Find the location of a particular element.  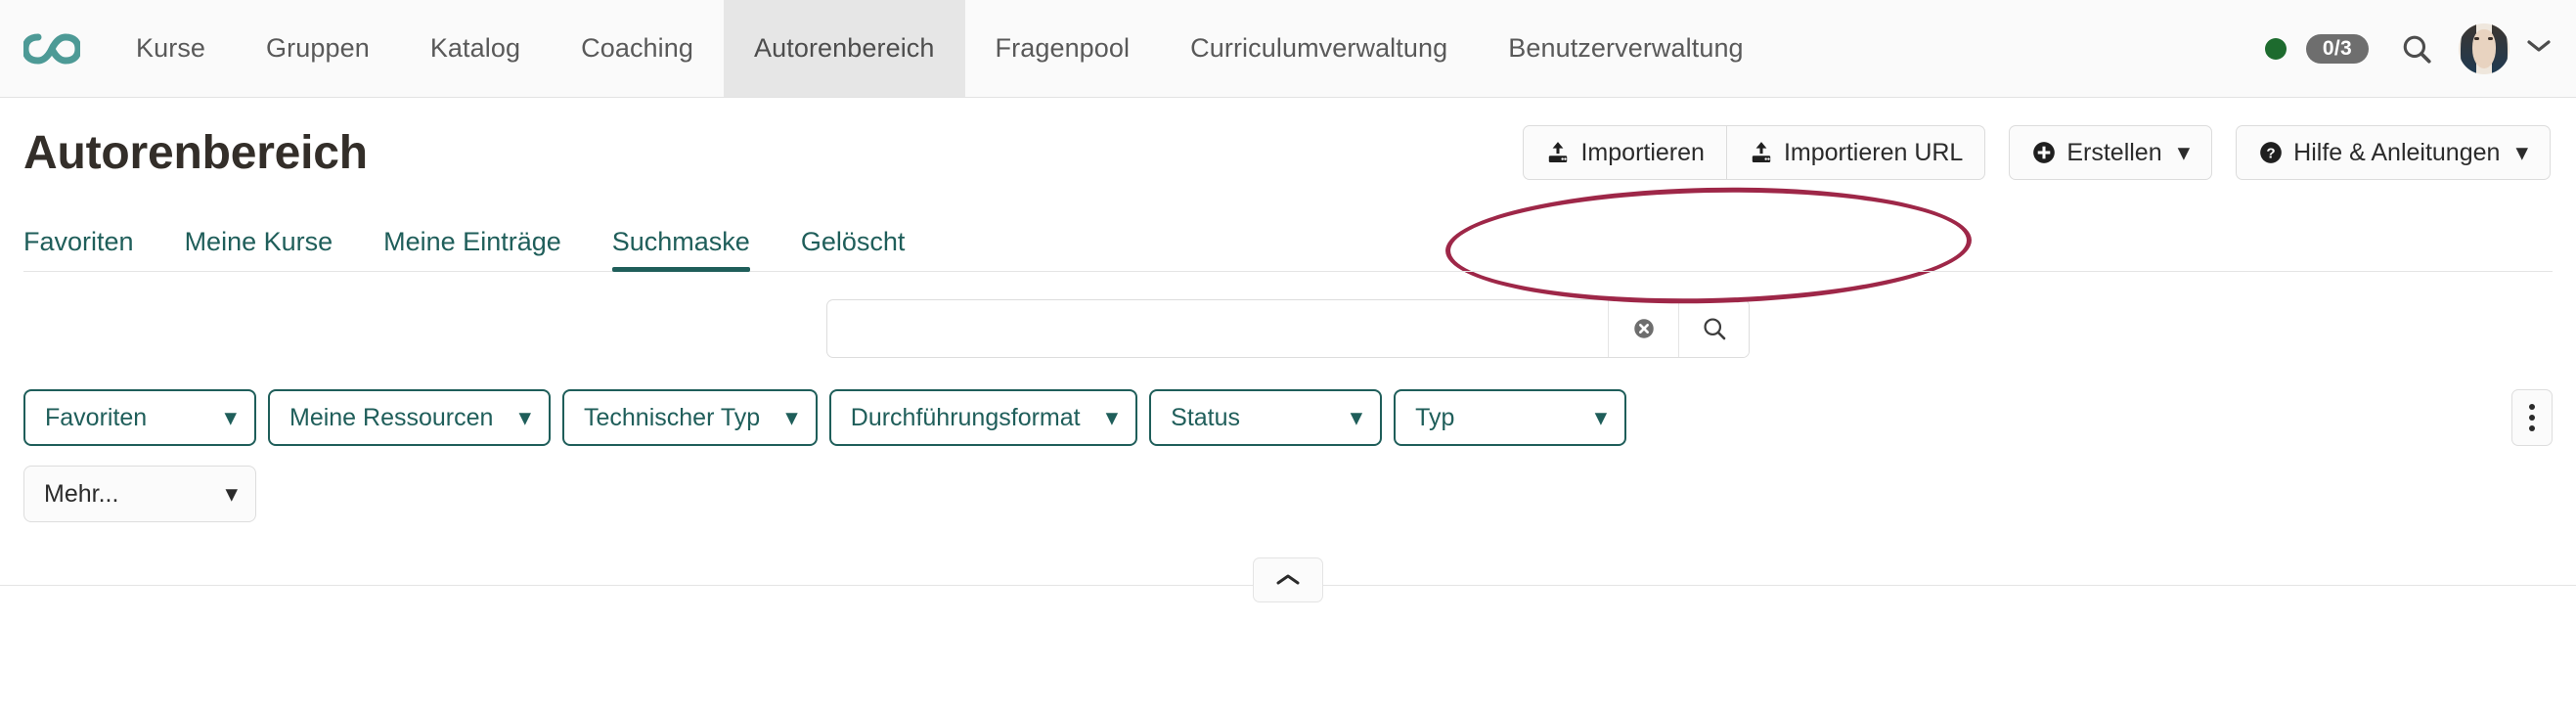

tab-suchmaske: Suchmaske is located at coordinates (681, 249).